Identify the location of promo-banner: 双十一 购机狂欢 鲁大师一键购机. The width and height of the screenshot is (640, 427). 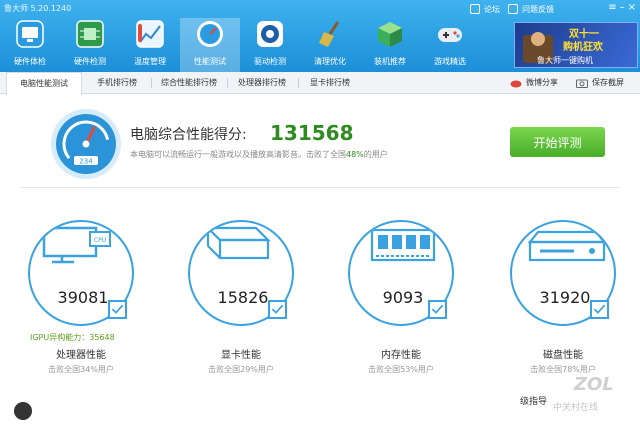
(576, 45).